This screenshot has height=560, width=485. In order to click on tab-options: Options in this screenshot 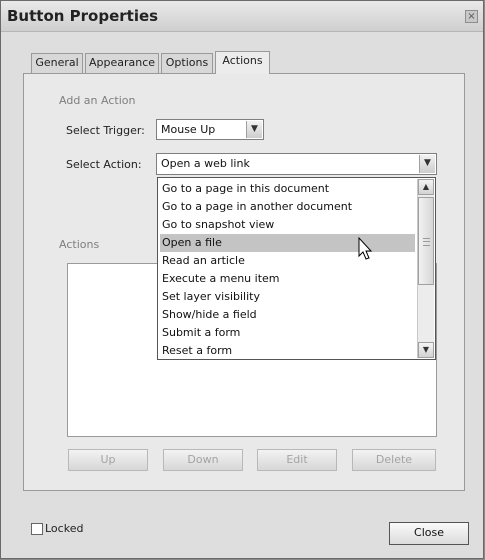, I will do `click(187, 63)`.